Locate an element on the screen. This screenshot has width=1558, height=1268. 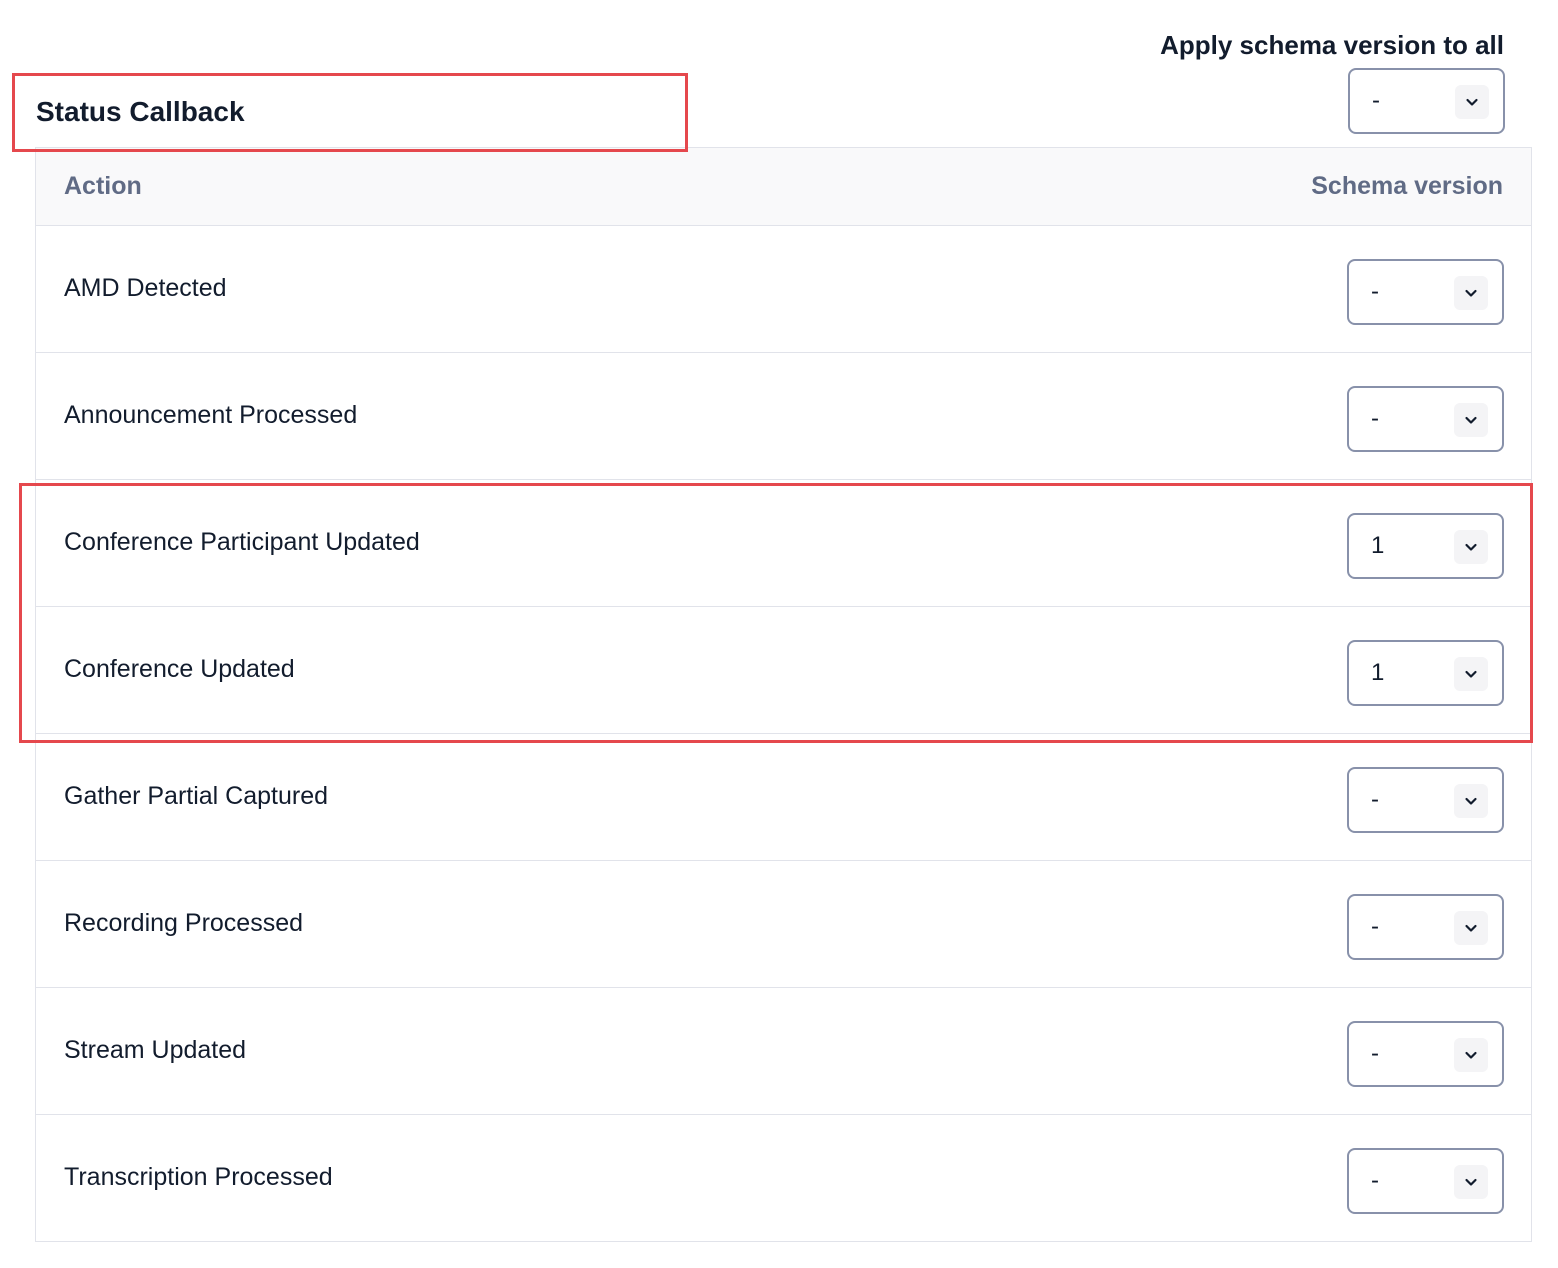
table-row: Gather Partial Captured - is located at coordinates (783, 797).